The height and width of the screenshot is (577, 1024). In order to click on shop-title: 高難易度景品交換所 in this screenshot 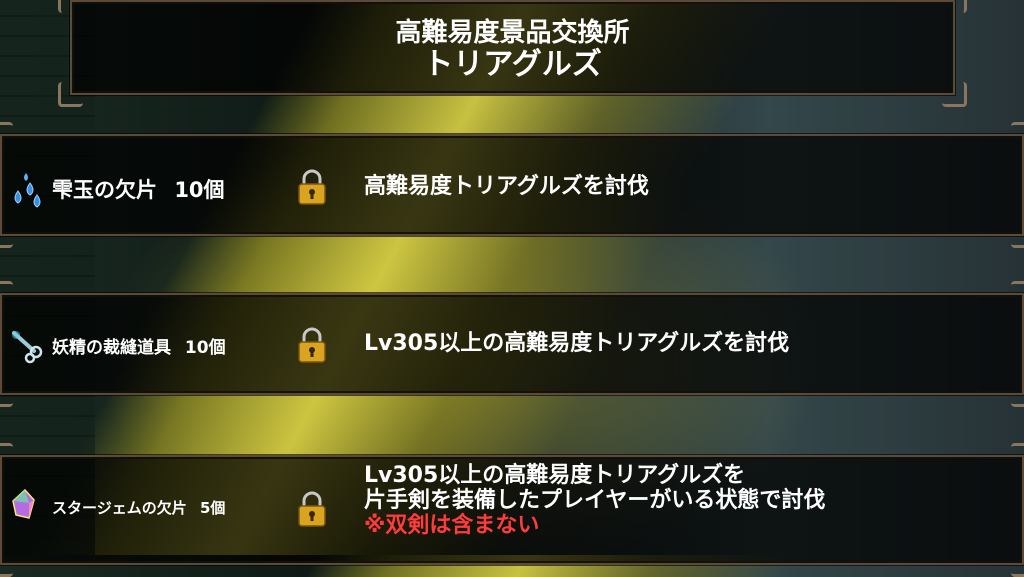, I will do `click(512, 33)`.